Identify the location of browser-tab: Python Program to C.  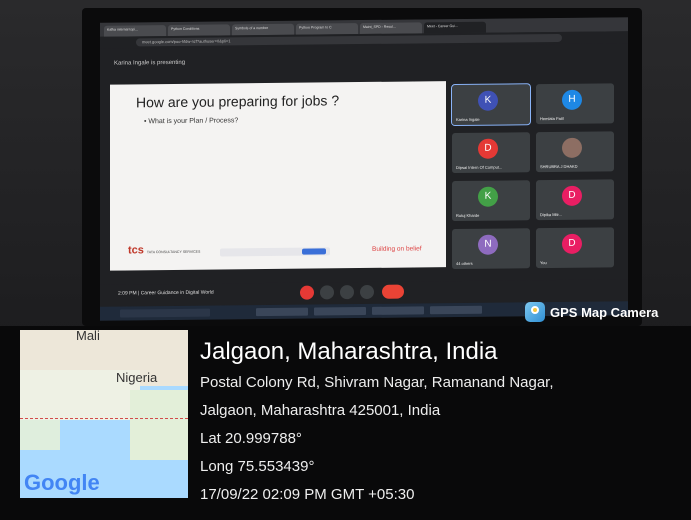
(327, 29).